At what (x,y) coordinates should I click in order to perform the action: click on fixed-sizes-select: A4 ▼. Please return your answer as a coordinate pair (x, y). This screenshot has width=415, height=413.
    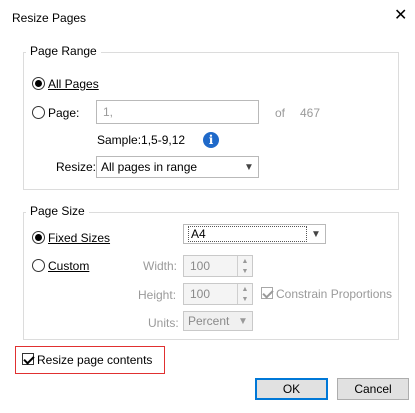
    Looking at the image, I should click on (254, 234).